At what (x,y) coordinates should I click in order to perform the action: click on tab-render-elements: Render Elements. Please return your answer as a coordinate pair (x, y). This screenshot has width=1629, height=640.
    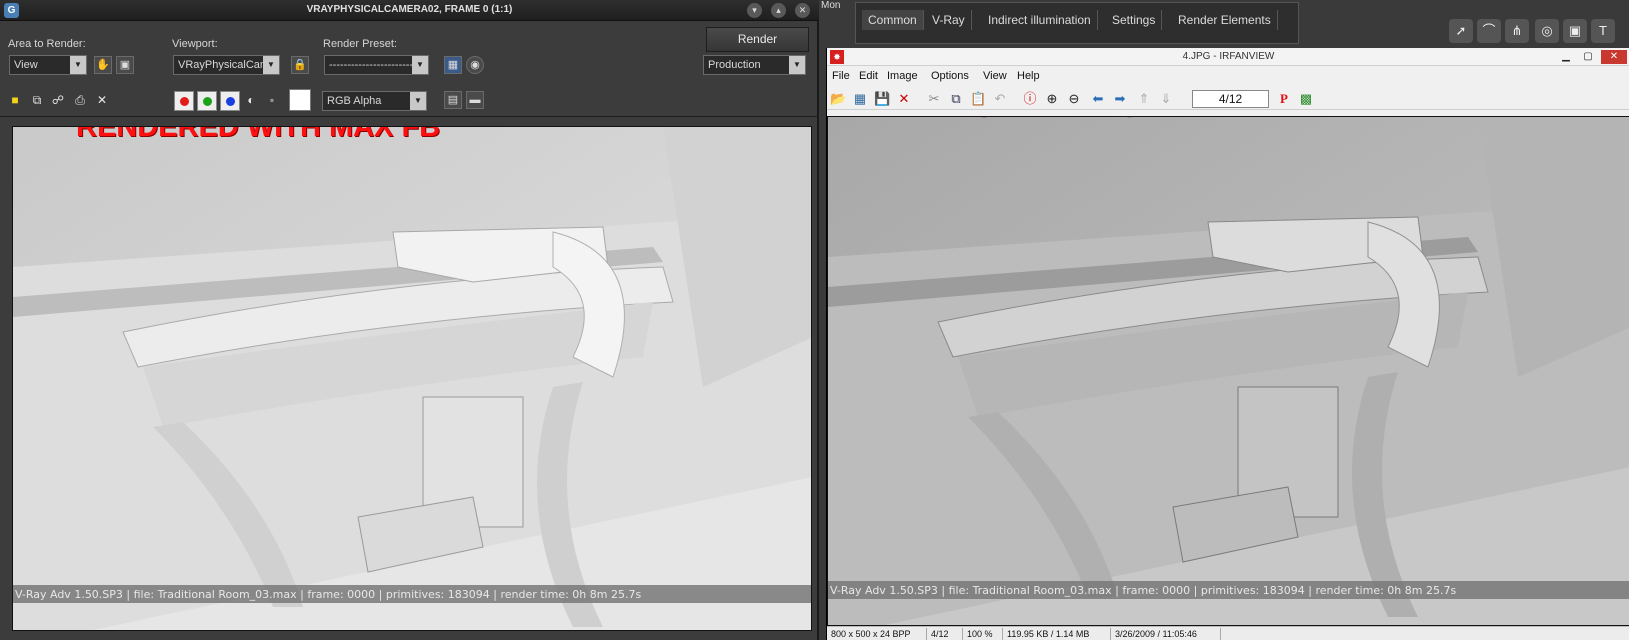
    Looking at the image, I should click on (1225, 20).